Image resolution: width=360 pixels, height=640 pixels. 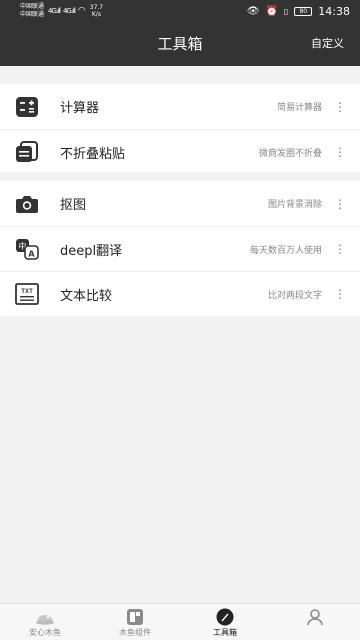 What do you see at coordinates (334, 11) in the screenshot?
I see `clock-time: 14:38` at bounding box center [334, 11].